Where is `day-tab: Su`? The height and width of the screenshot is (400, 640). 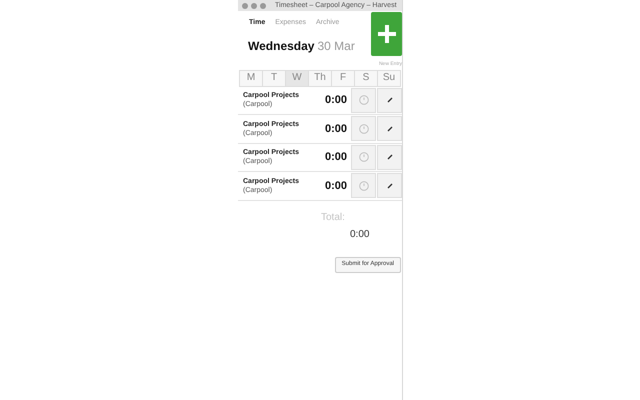 day-tab: Su is located at coordinates (389, 78).